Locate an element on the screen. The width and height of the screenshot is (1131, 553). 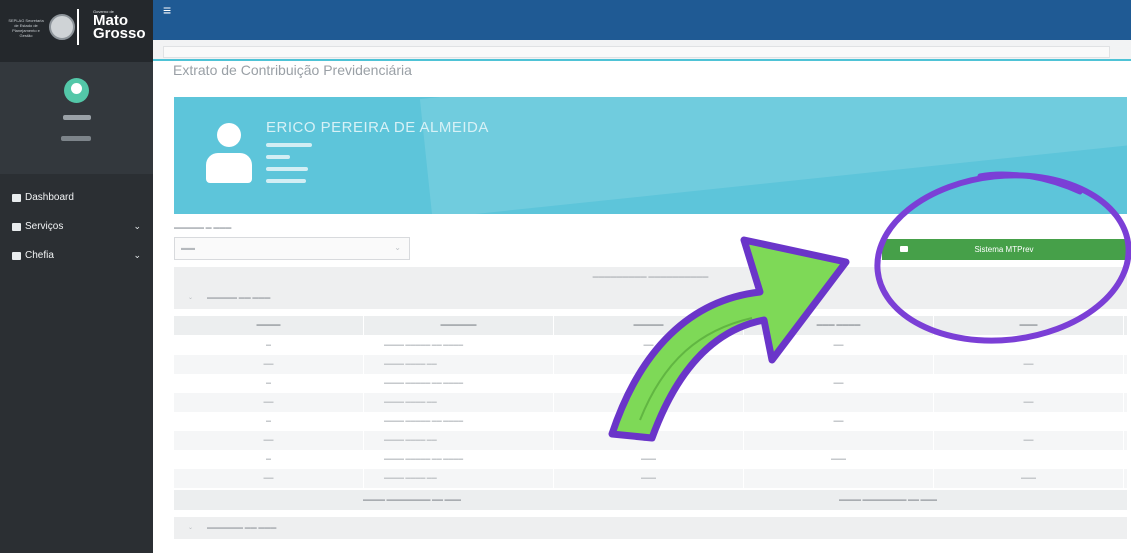
table-row-blurred: ▬ ▬▬▬▬ ▬▬▬▬▬ ▬▬ ▬▬▬▬ ▬▬ ▬▬ is located at coordinates (650, 345).